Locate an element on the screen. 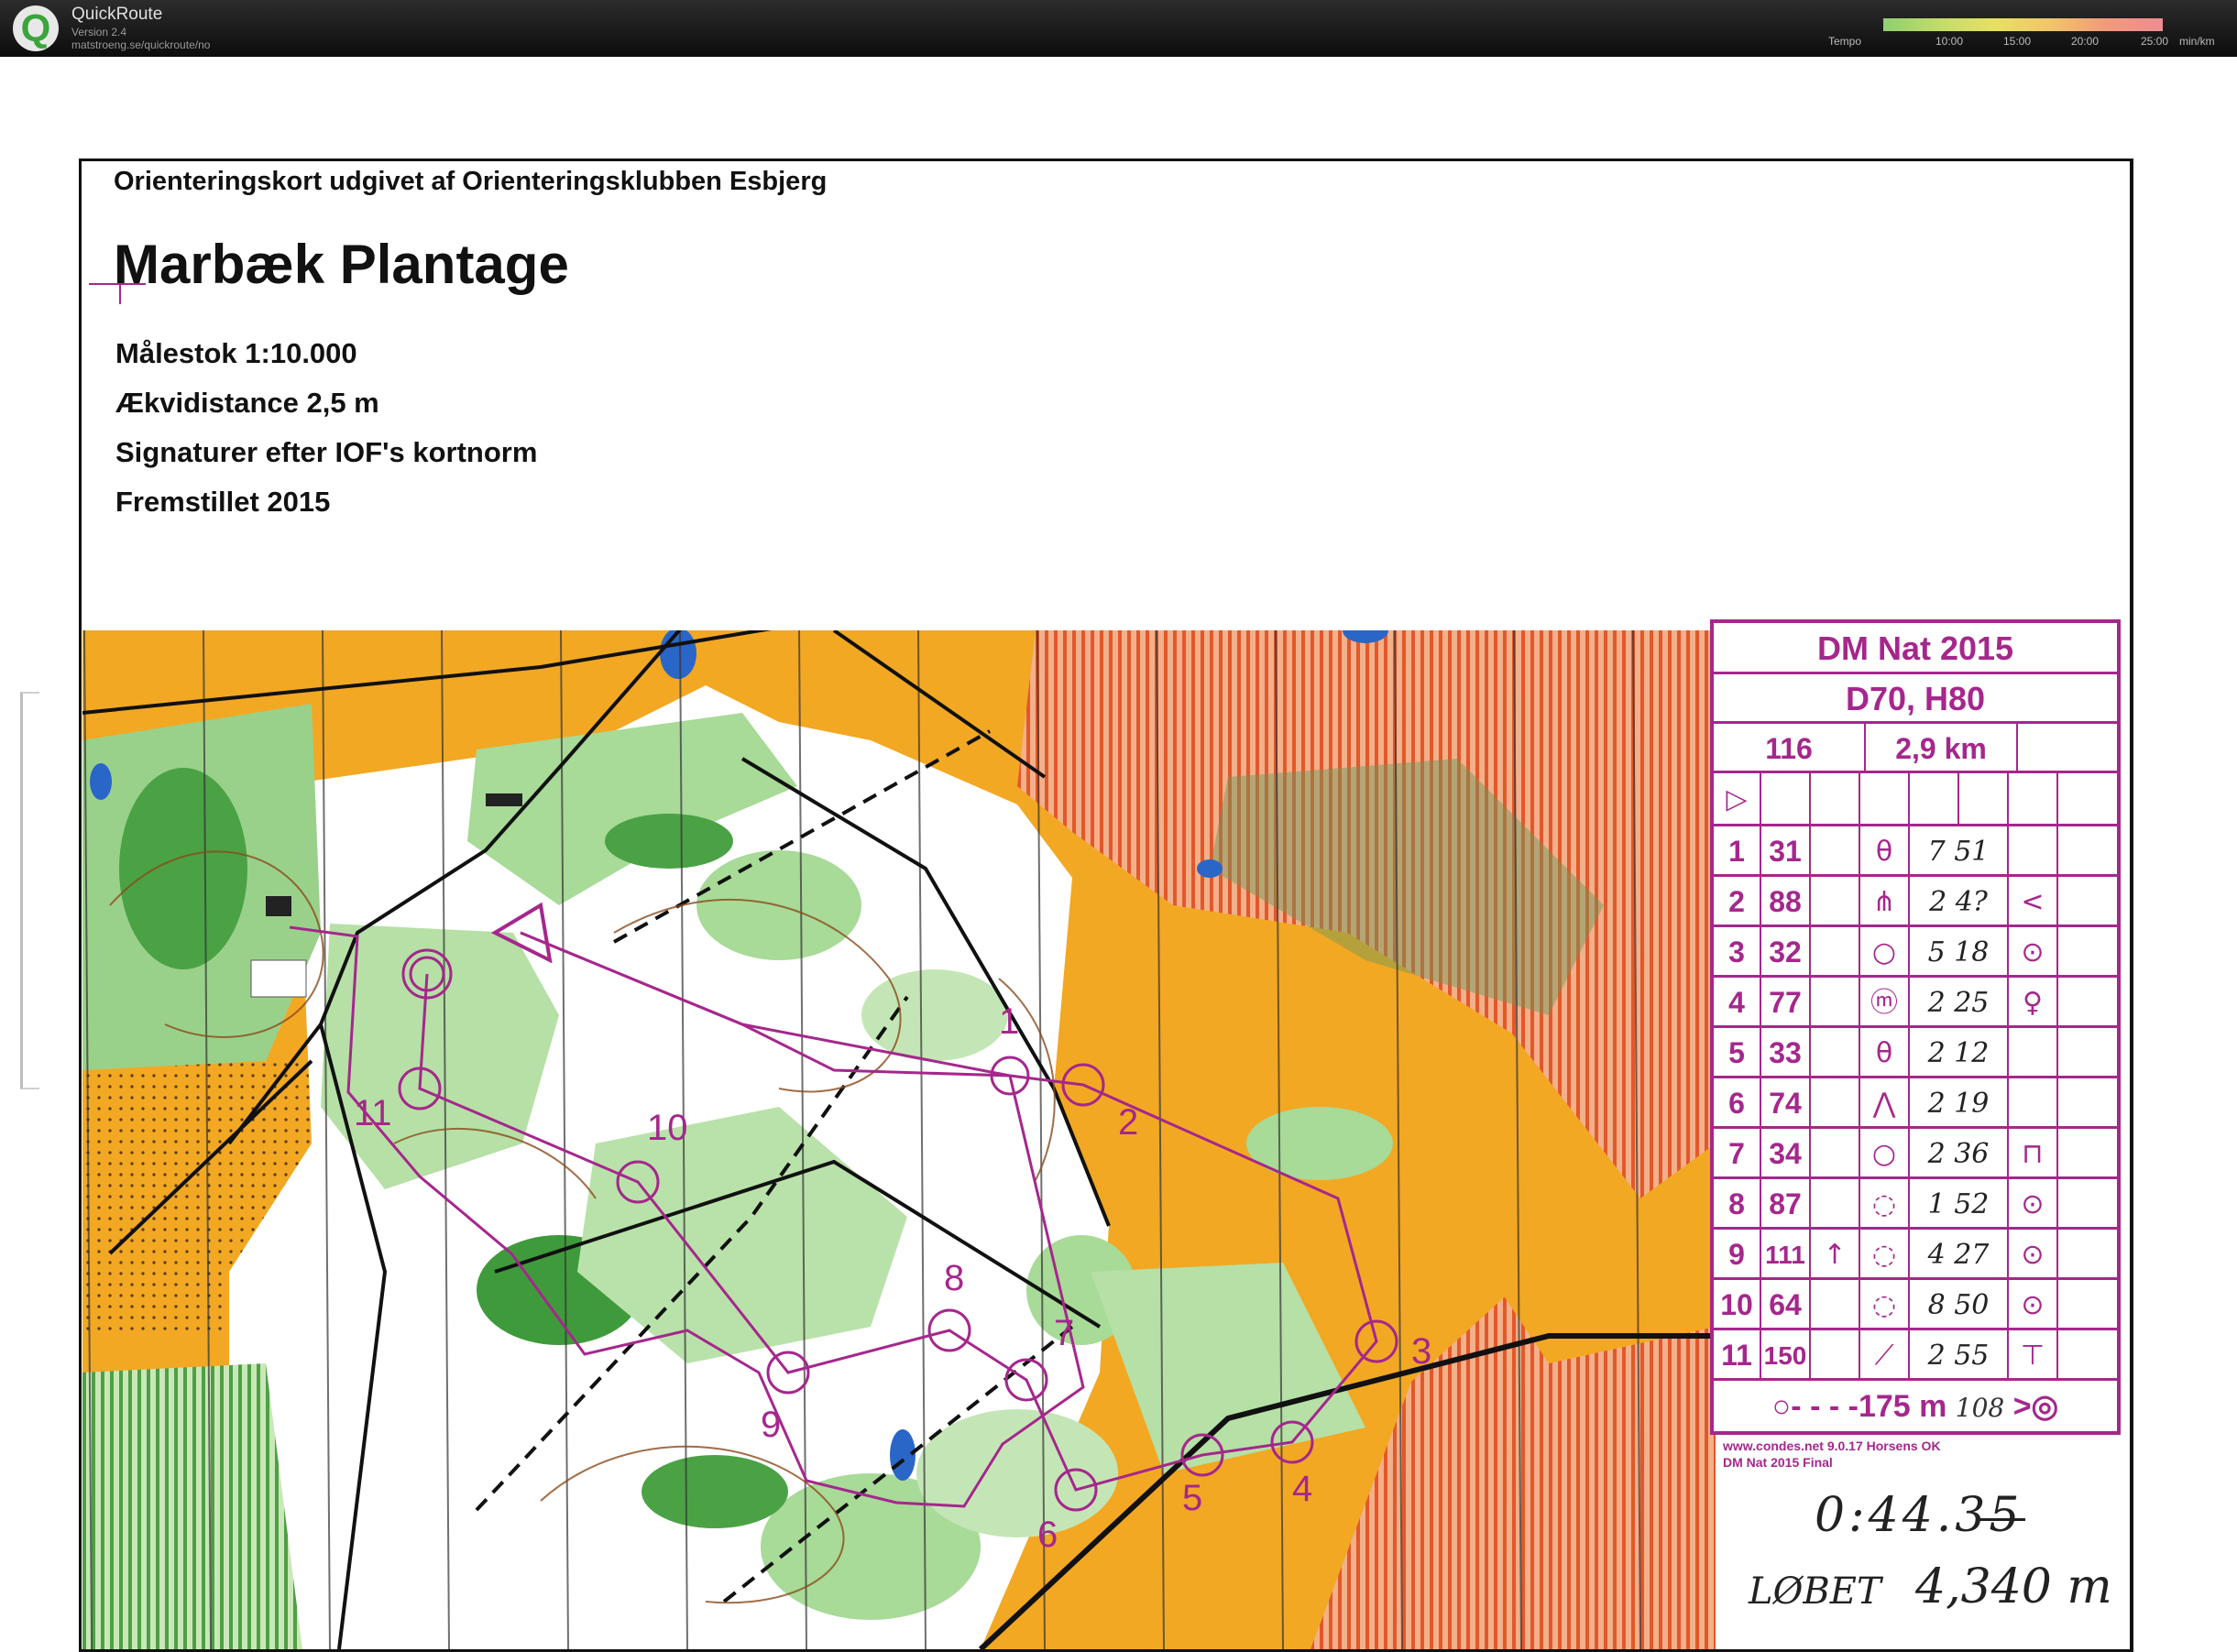 Image resolution: width=2237 pixels, height=1652 pixels. desc-cell-code: 34 is located at coordinates (1786, 1152).